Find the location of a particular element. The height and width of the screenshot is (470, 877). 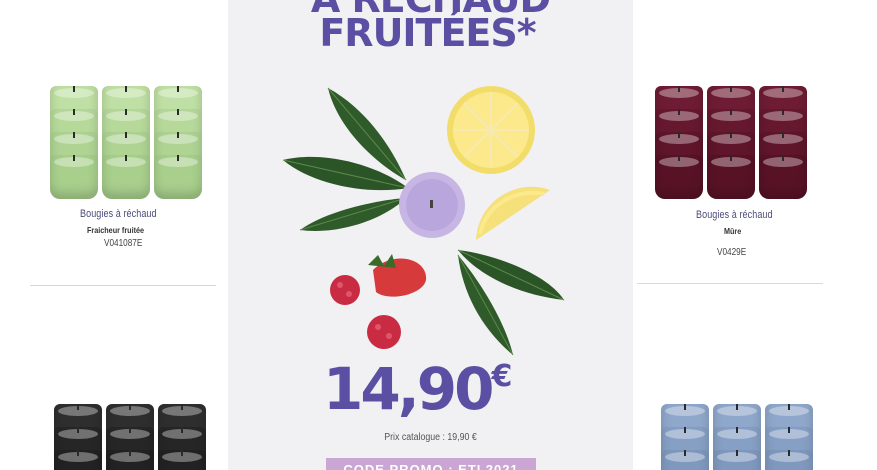

product-variant-top-right: Mûre is located at coordinates (733, 231).